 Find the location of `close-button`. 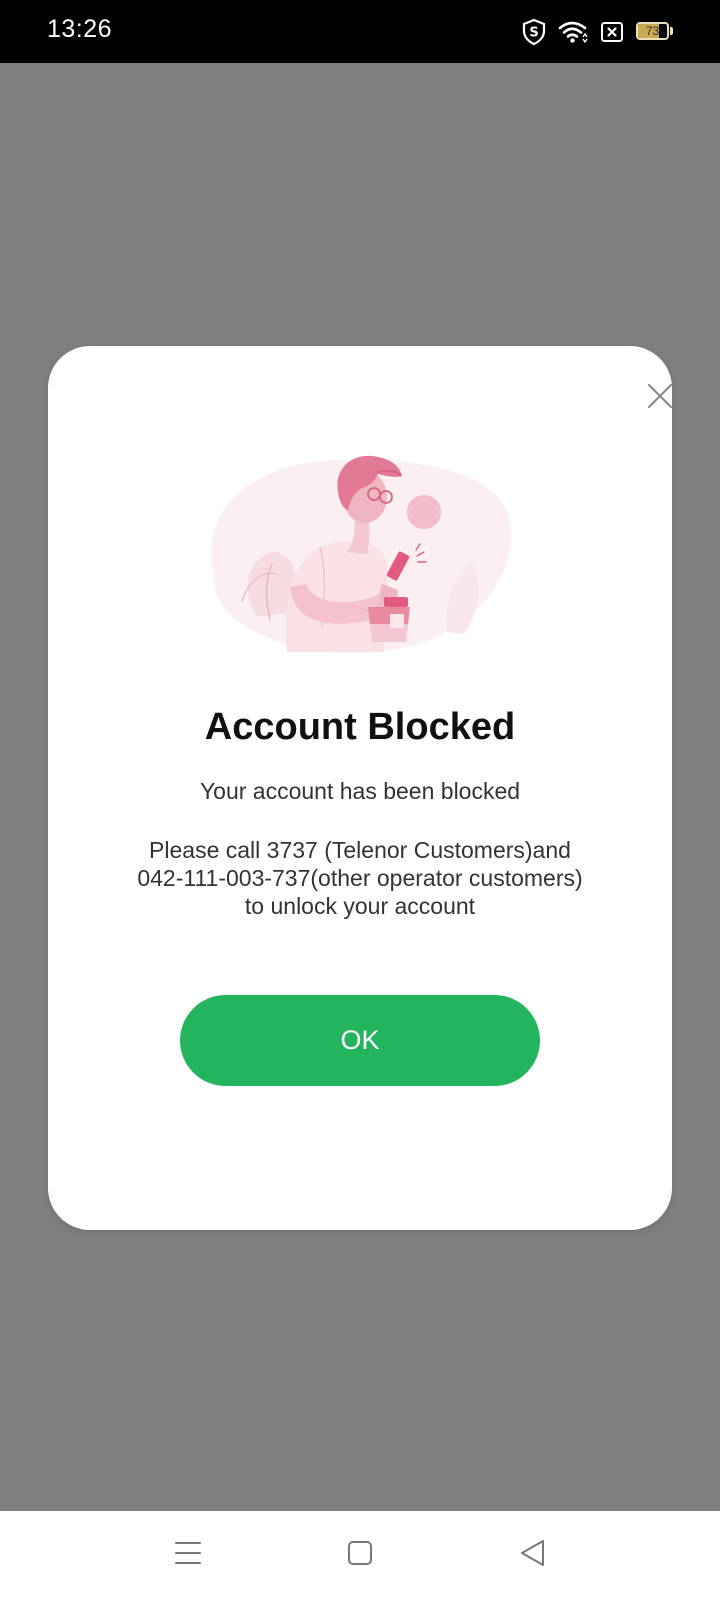

close-button is located at coordinates (660, 398).